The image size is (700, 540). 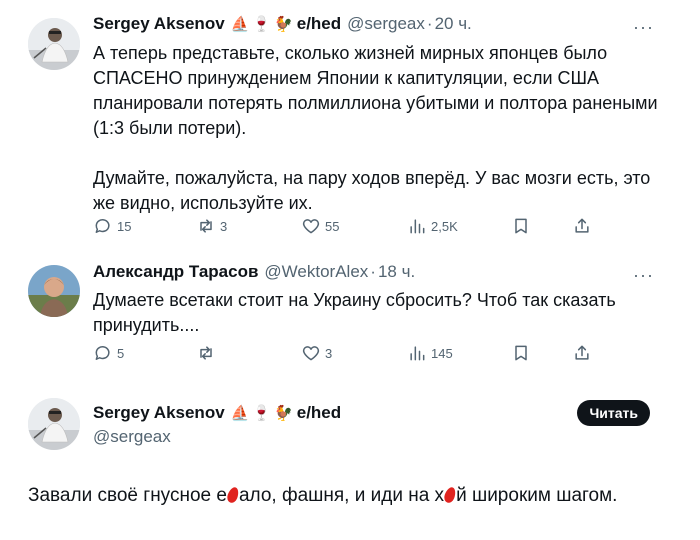 What do you see at coordinates (329, 353) in the screenshot?
I see `like-count: 3` at bounding box center [329, 353].